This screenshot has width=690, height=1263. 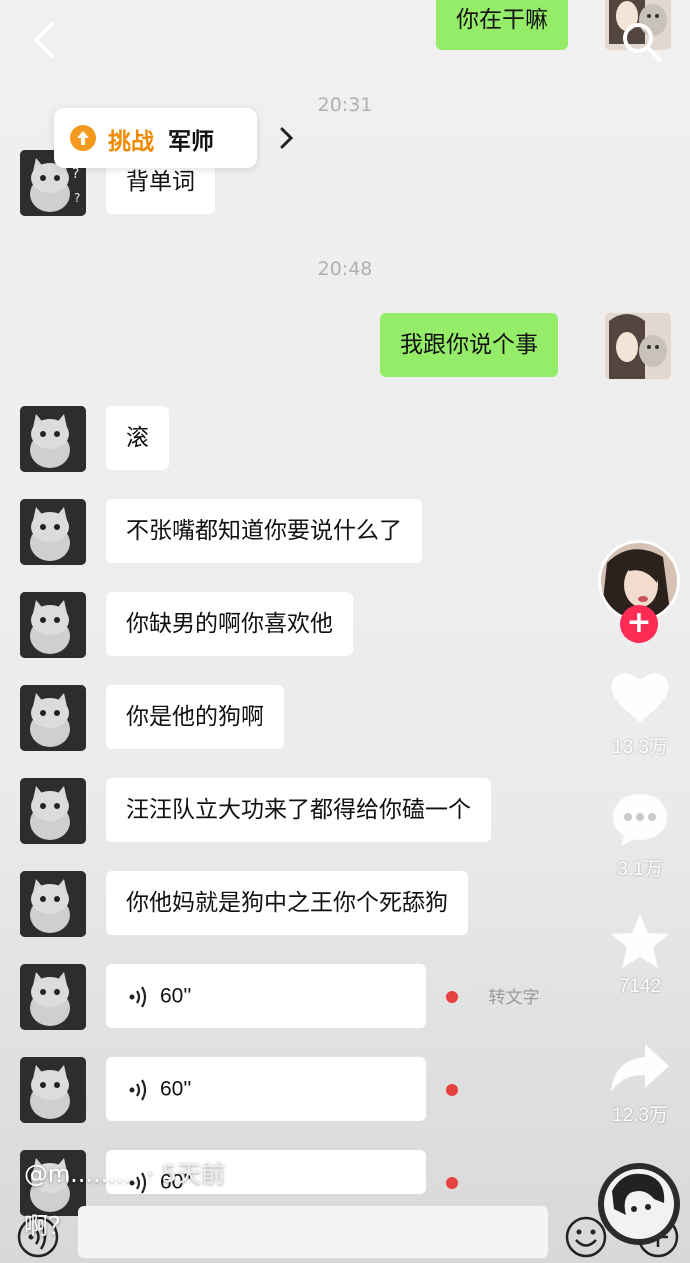 What do you see at coordinates (160, 182) in the screenshot?
I see `message-text: 背单词` at bounding box center [160, 182].